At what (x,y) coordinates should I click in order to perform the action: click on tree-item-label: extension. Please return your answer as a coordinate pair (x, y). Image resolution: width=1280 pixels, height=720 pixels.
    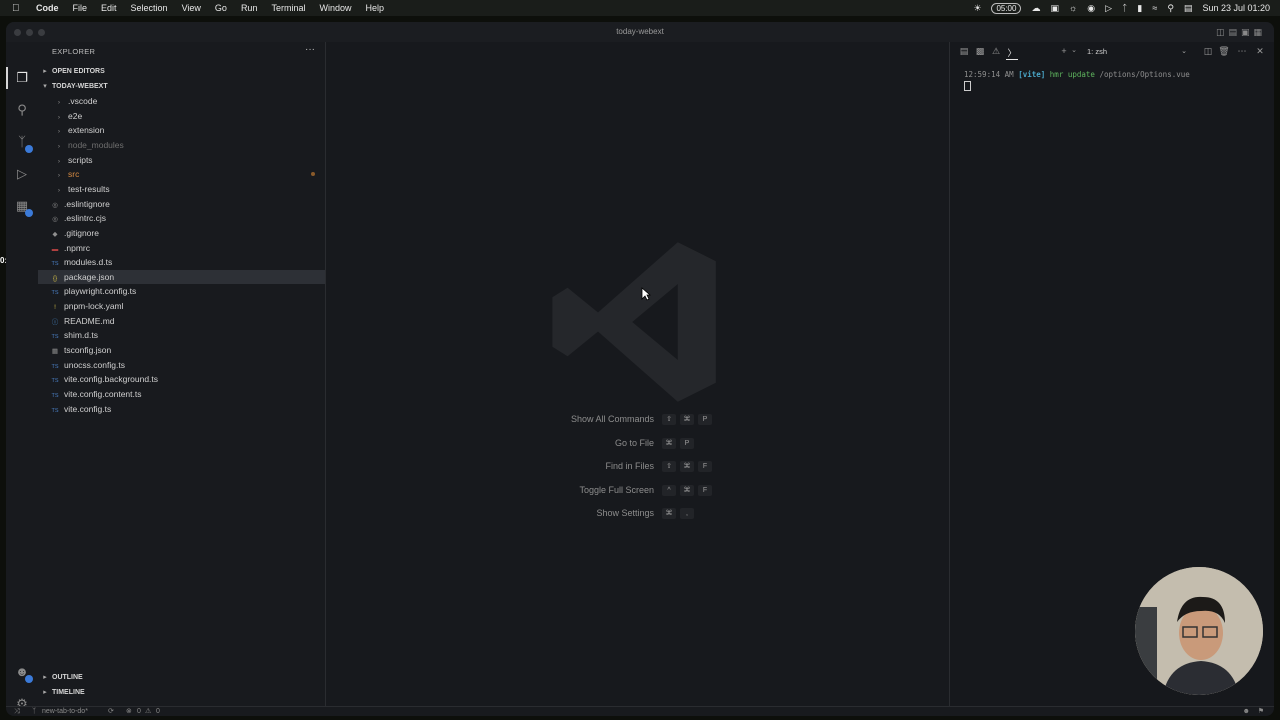
    Looking at the image, I should click on (86, 130).